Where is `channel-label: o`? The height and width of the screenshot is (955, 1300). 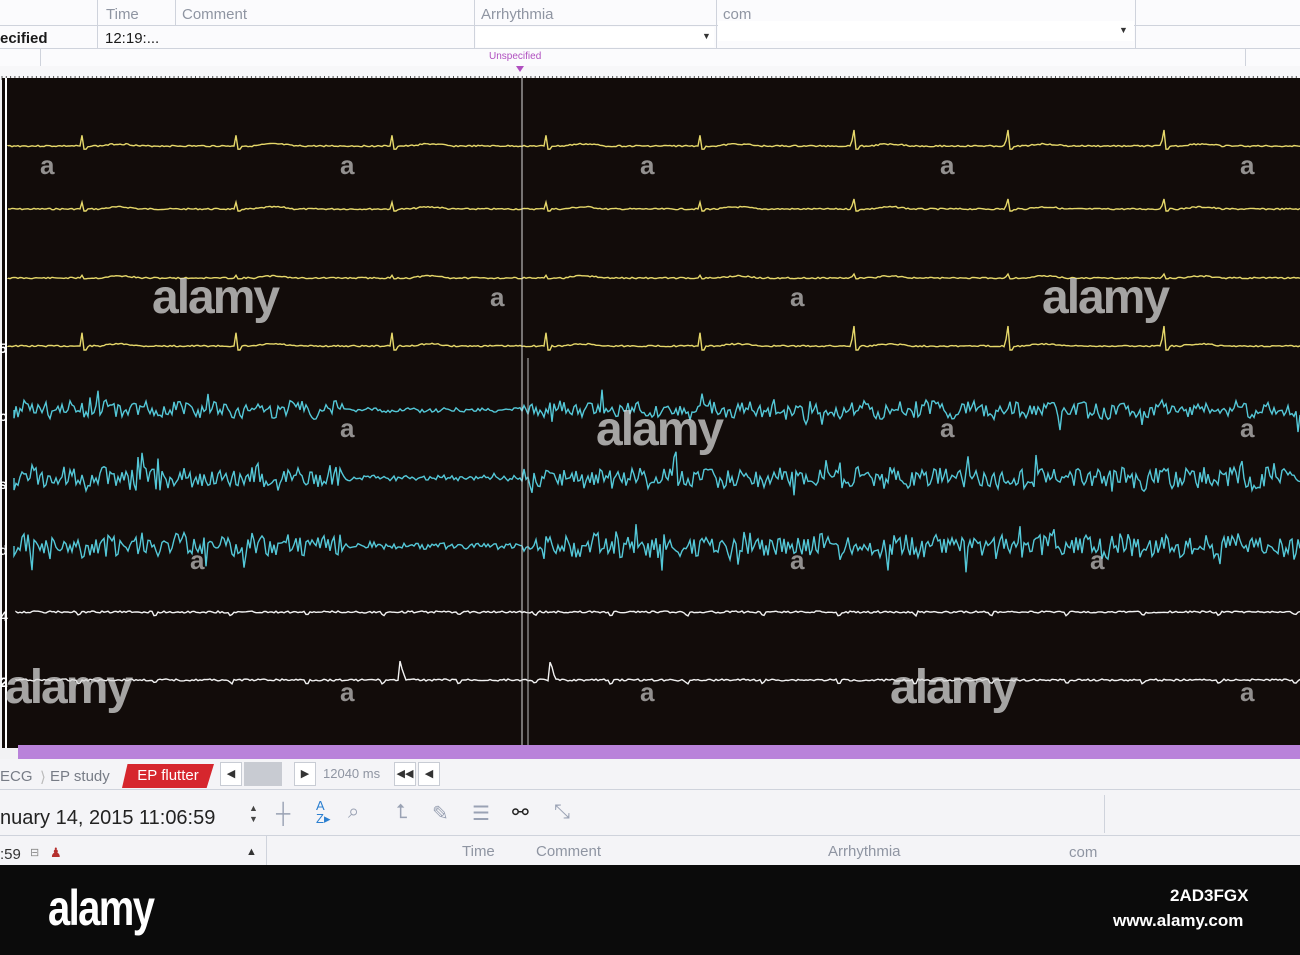
channel-label: o is located at coordinates (4, 416).